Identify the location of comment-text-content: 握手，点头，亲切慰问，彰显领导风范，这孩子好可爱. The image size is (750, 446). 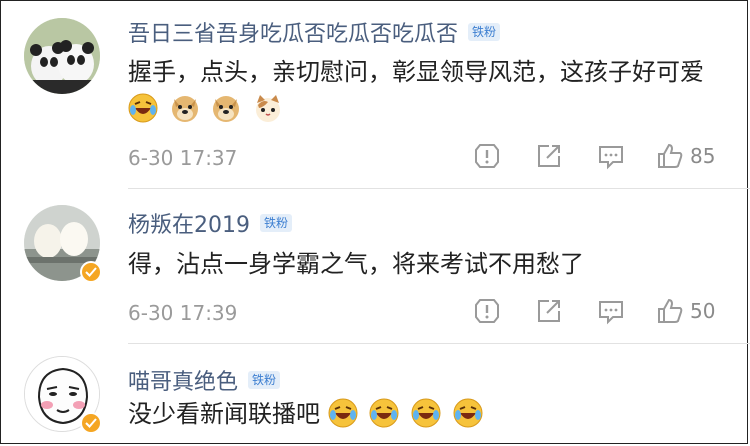
(416, 72).